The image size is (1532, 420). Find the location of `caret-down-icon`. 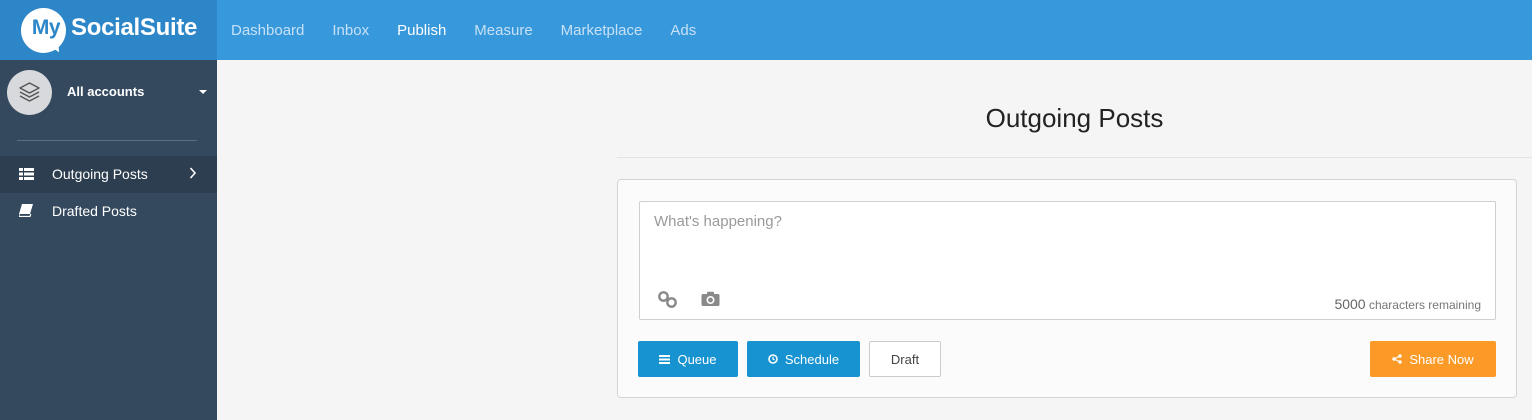

caret-down-icon is located at coordinates (203, 92).